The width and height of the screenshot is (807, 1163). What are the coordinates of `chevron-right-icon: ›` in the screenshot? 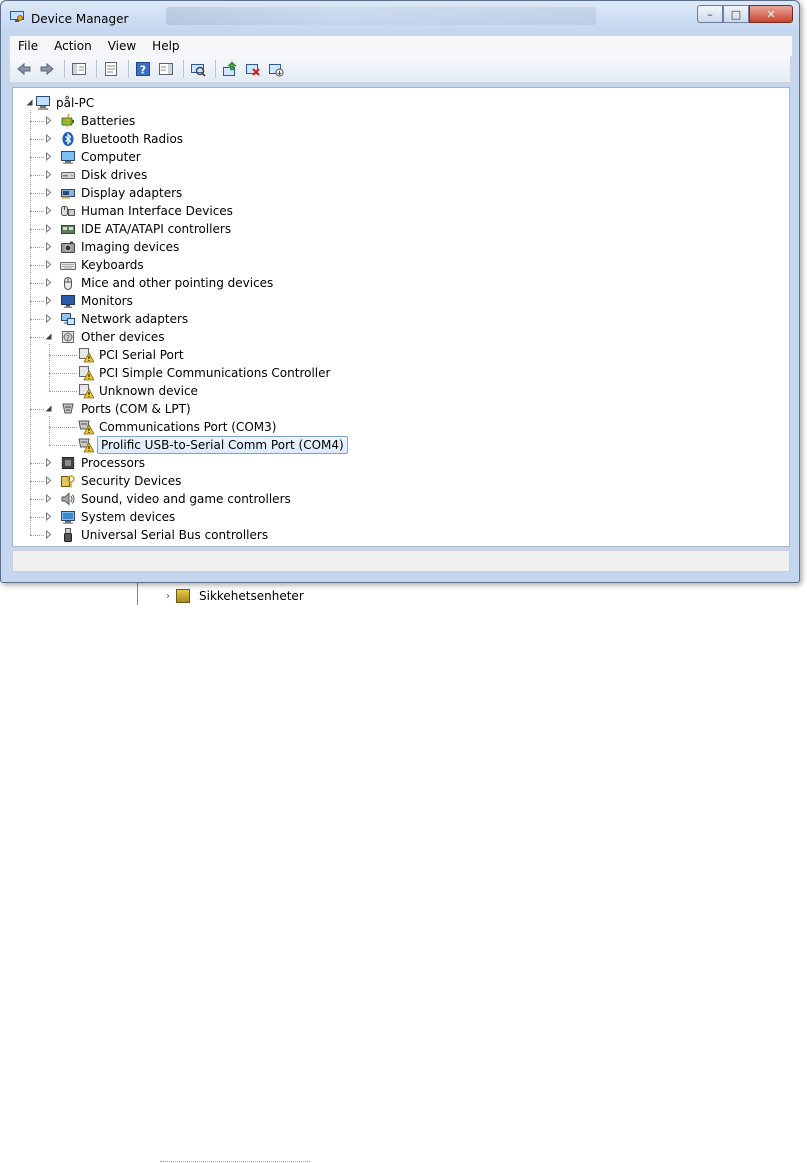 It's located at (168, 596).